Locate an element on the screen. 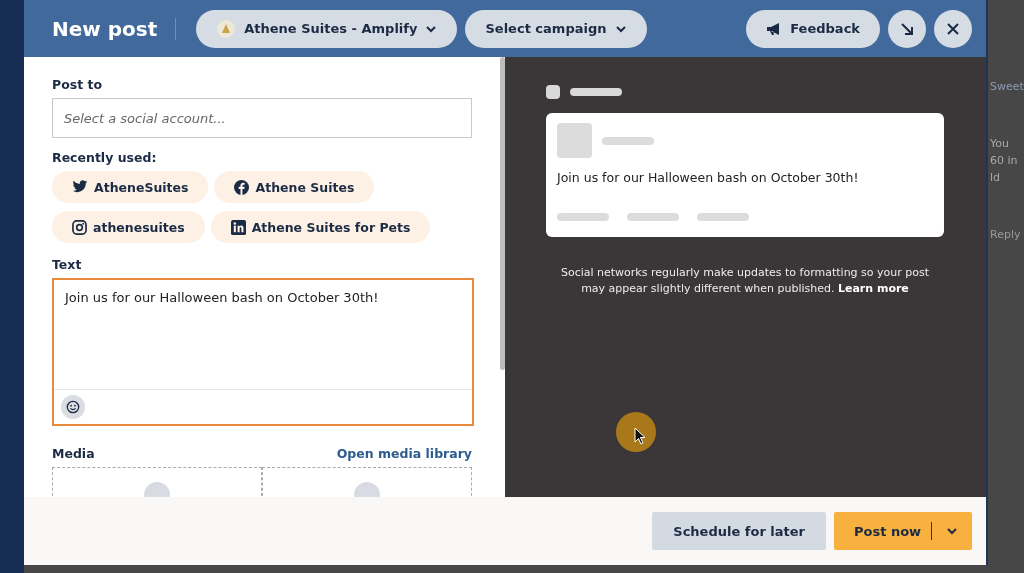 Image resolution: width=1024 pixels, height=573 pixels. account-chip: AtheneSuites is located at coordinates (130, 187).